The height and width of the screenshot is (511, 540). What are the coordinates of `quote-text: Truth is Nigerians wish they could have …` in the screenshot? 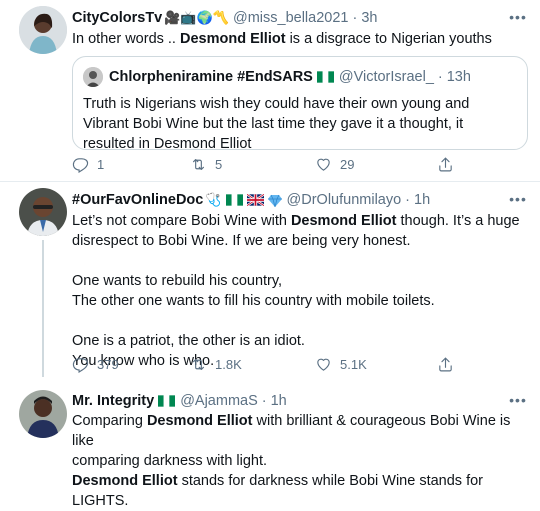 It's located at (276, 124).